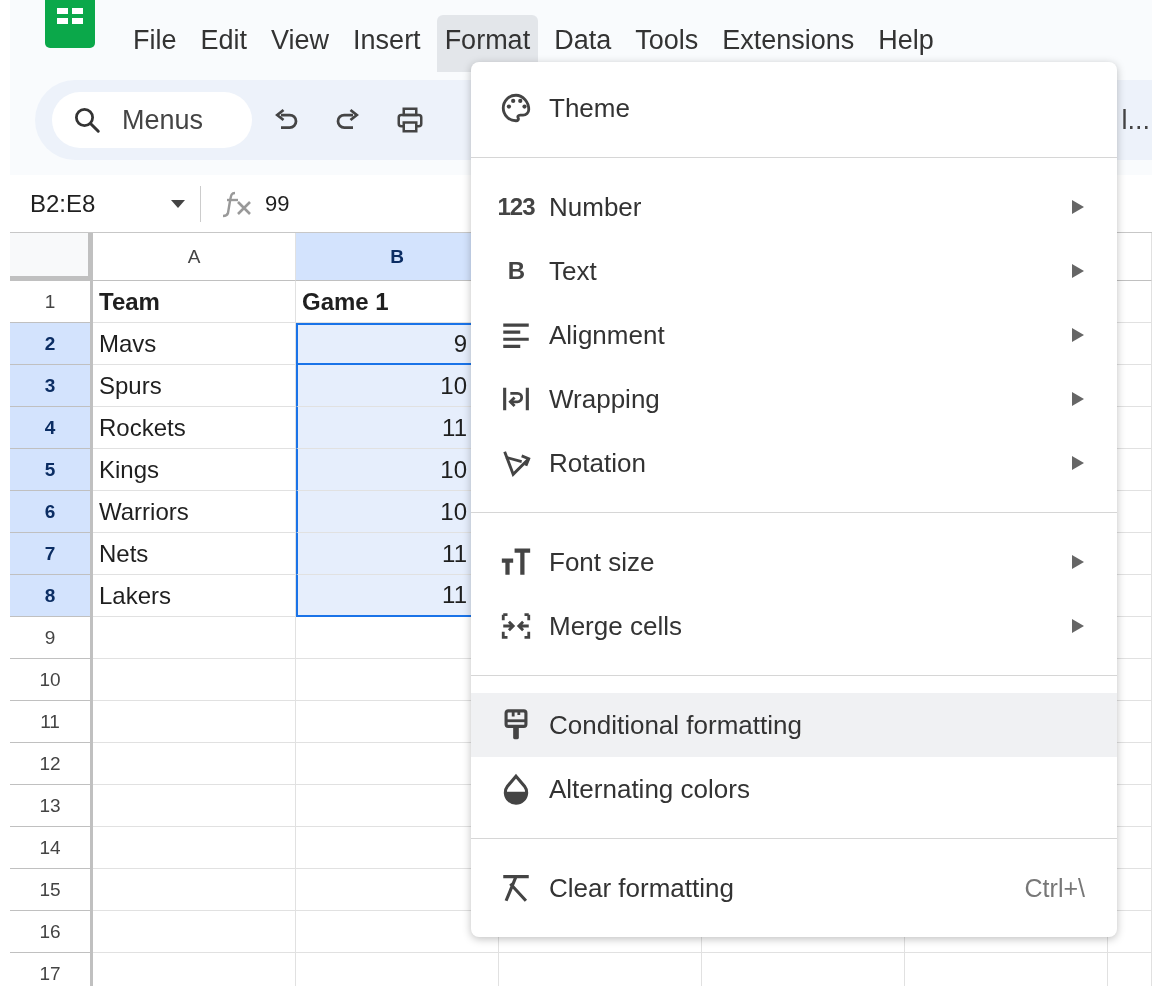 Image resolution: width=1152 pixels, height=986 pixels. Describe the element at coordinates (794, 789) in the screenshot. I see `menu-item: Alternating colors` at that location.